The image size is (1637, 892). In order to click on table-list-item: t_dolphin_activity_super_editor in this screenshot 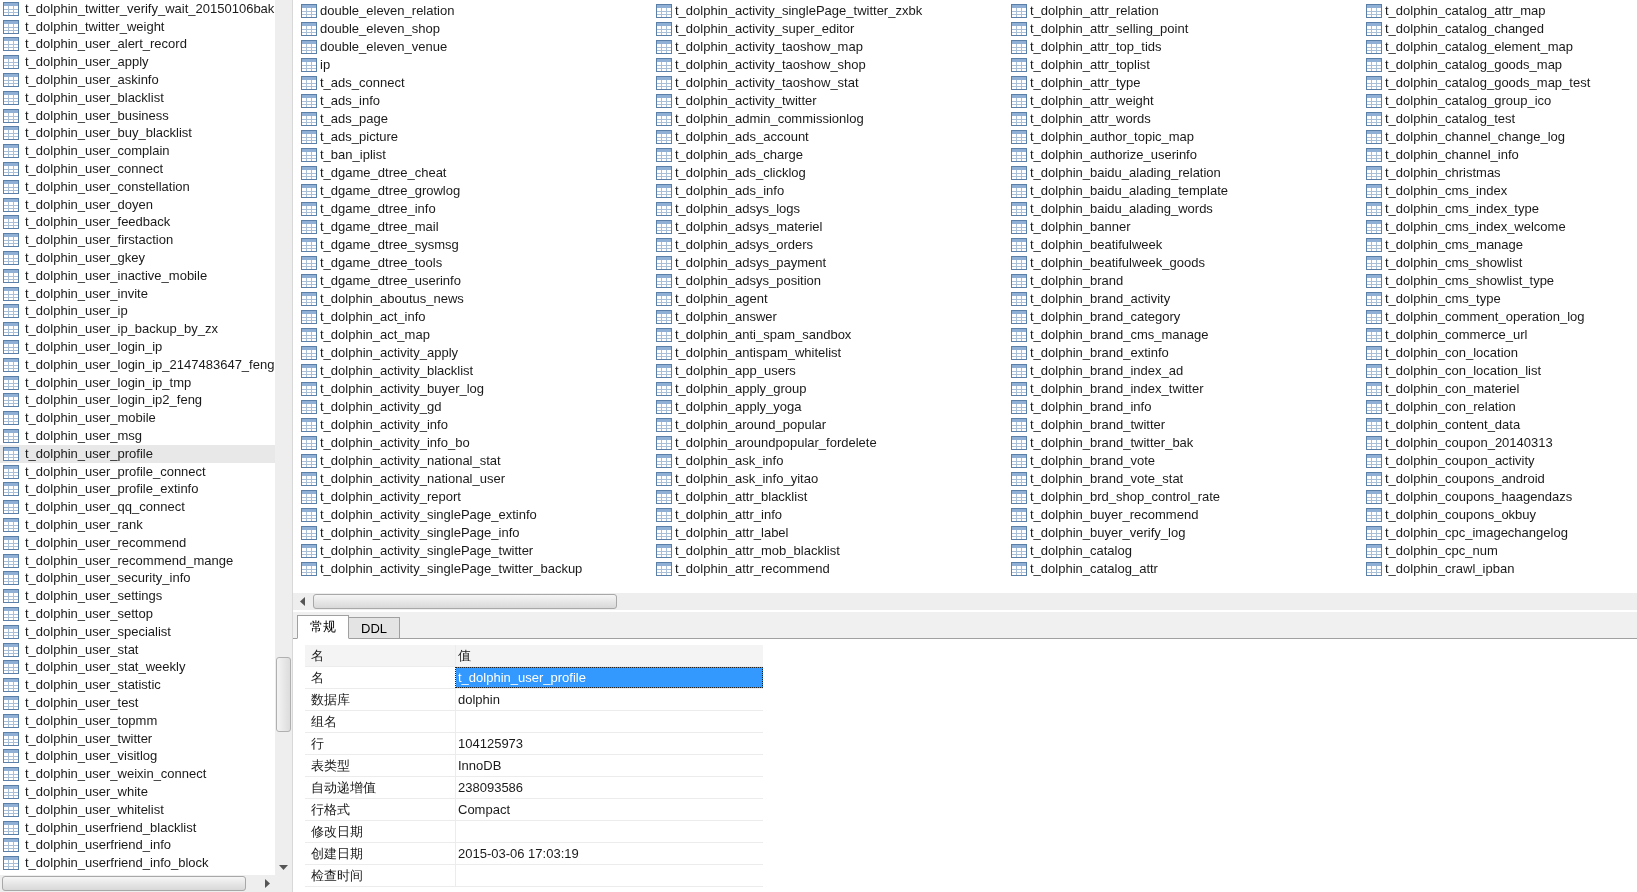, I will do `click(833, 29)`.